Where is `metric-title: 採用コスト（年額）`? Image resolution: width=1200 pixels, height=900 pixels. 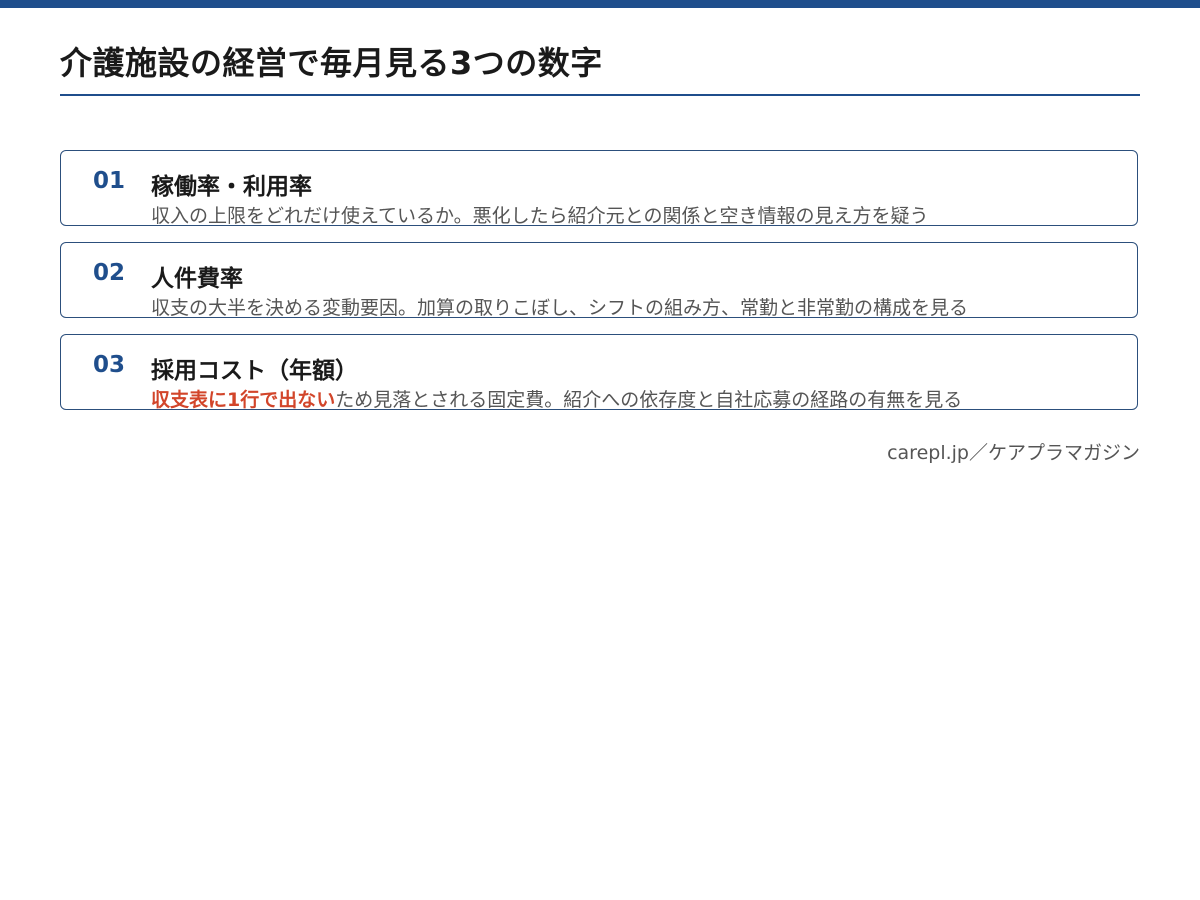
metric-title: 採用コスト（年額） is located at coordinates (254, 371).